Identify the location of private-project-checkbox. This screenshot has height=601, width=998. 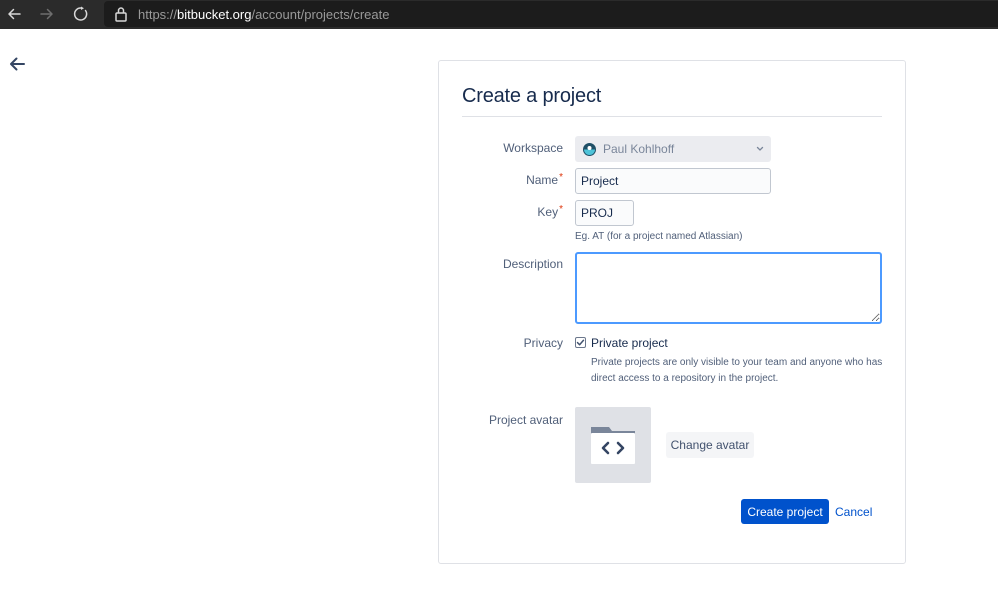
(580, 342).